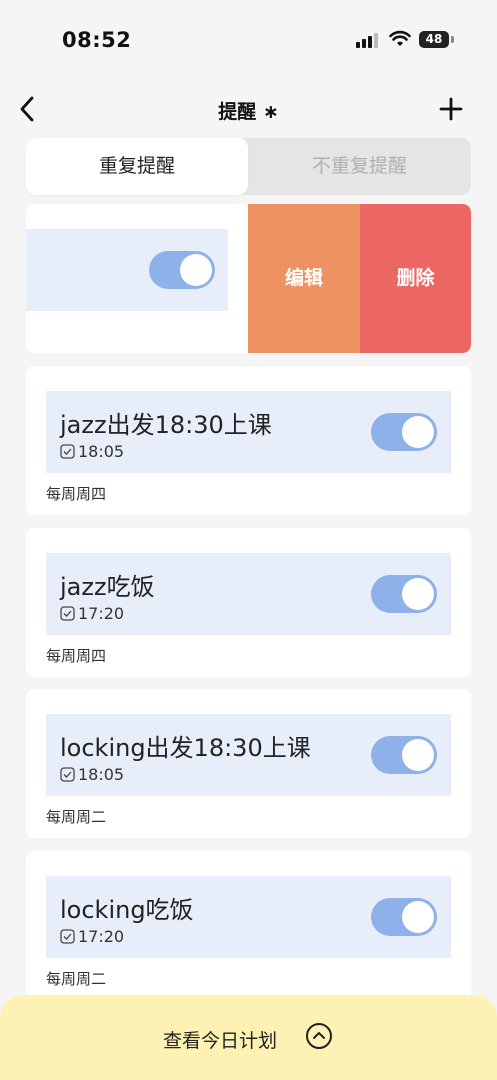  Describe the element at coordinates (400, 38) in the screenshot. I see `wifi-icon` at that location.